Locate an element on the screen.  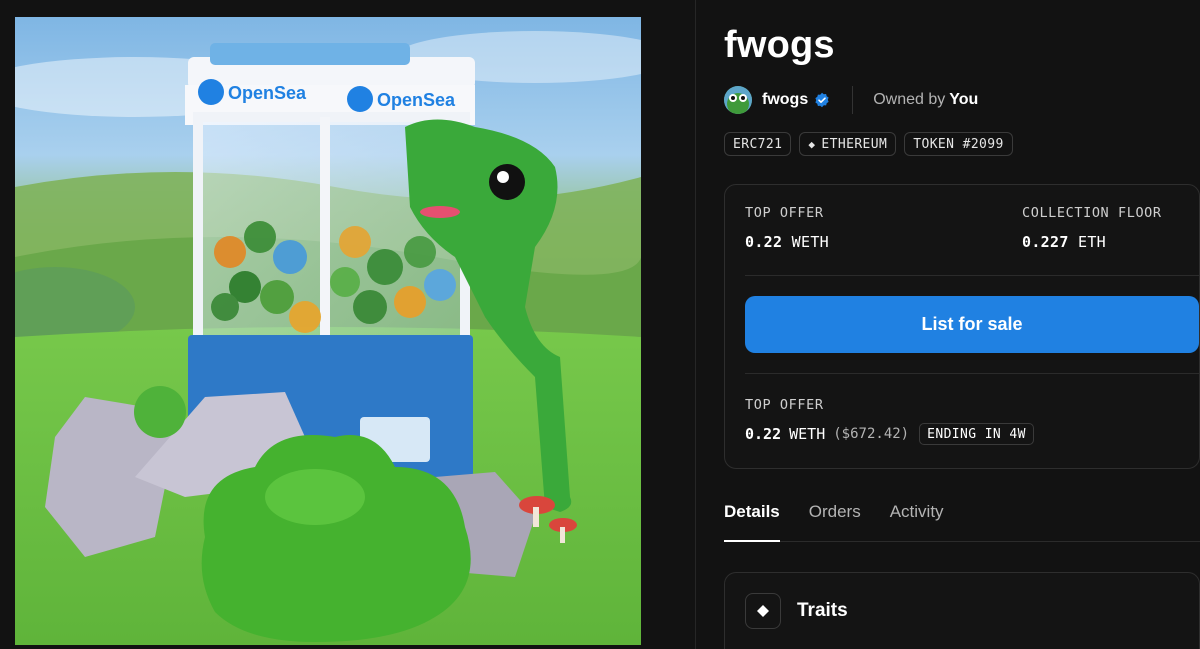
traits-label: Traits is located at coordinates (822, 610).